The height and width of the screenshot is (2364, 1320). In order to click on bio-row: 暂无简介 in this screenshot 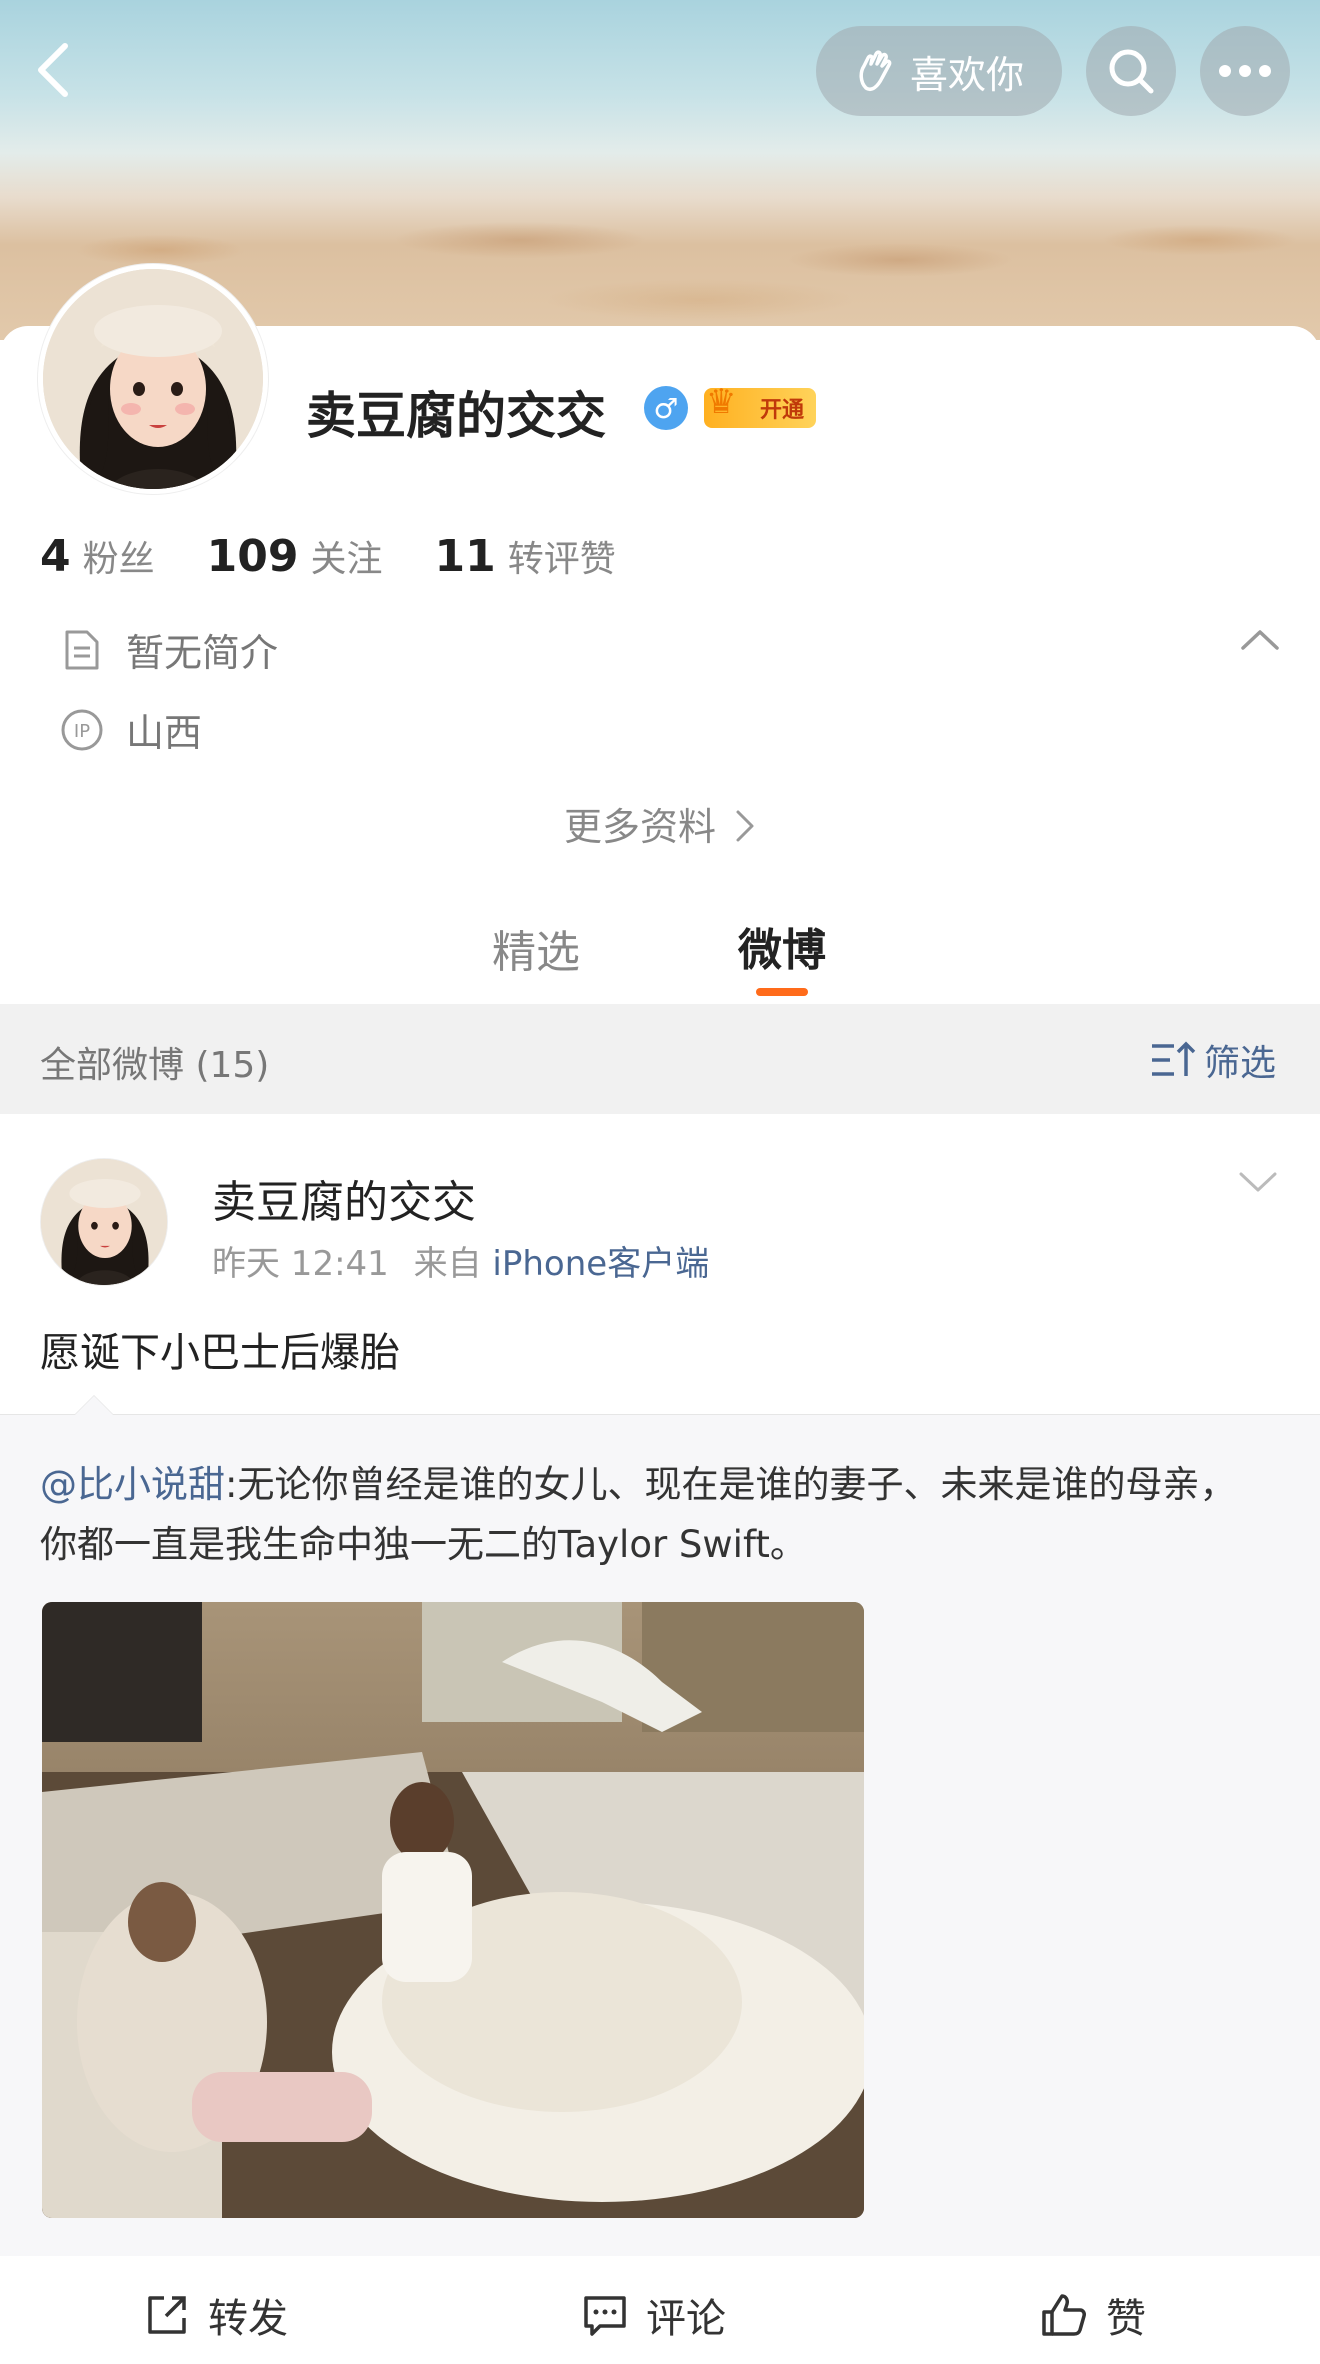, I will do `click(169, 649)`.